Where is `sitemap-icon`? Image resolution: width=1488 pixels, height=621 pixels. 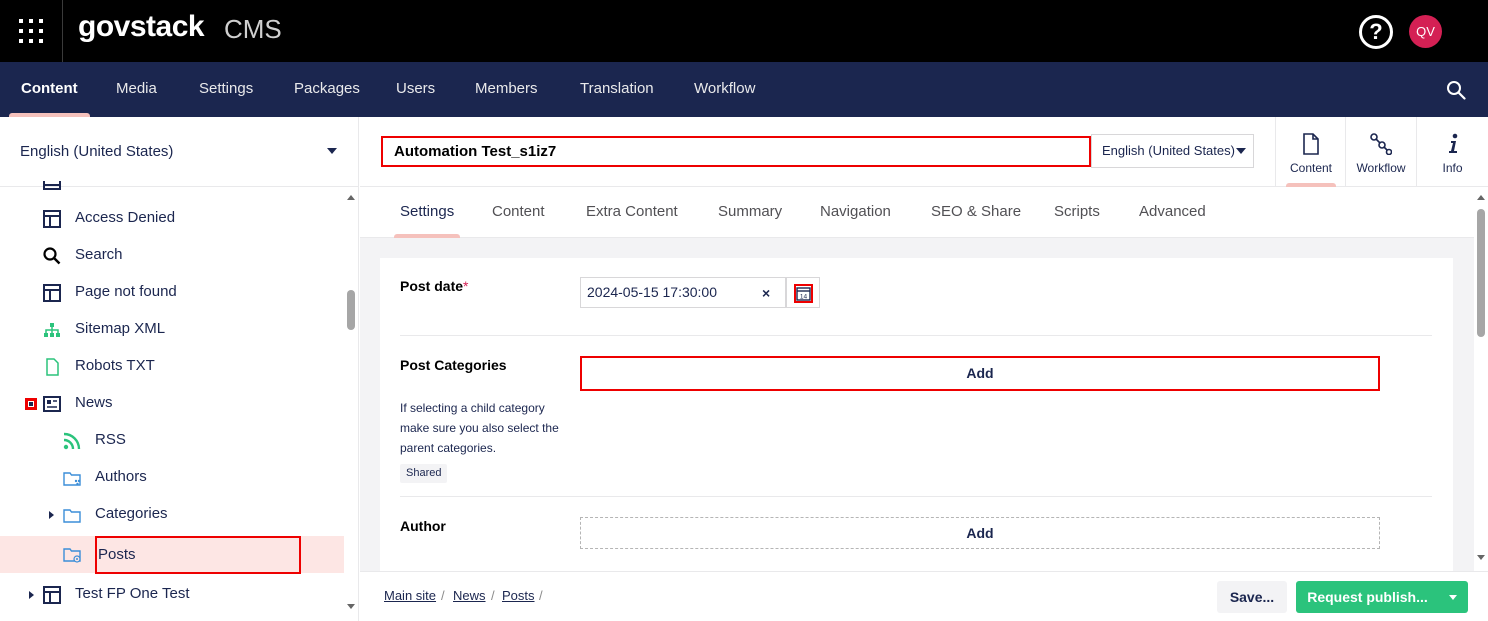
sitemap-icon is located at coordinates (52, 330).